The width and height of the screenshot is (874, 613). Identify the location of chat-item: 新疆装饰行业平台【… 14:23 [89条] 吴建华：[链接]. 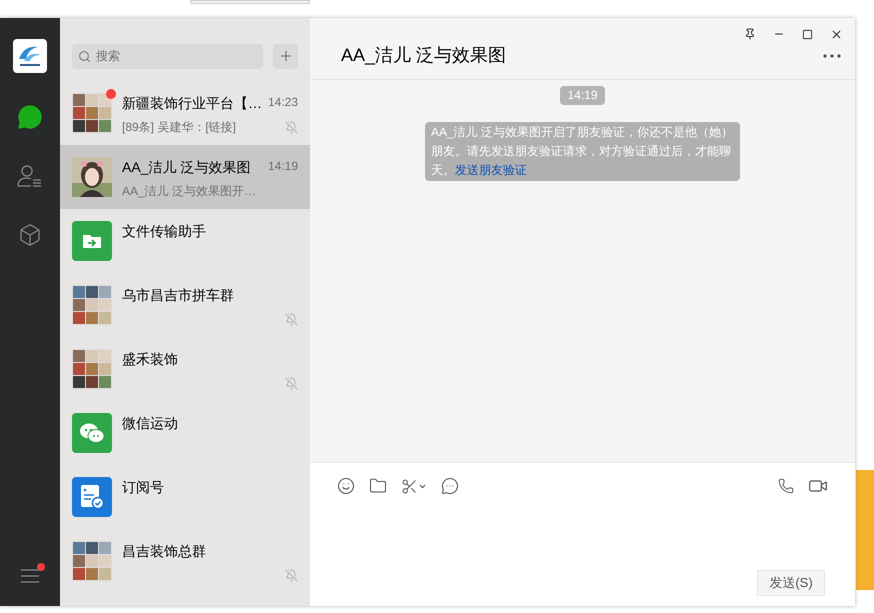
(185, 113).